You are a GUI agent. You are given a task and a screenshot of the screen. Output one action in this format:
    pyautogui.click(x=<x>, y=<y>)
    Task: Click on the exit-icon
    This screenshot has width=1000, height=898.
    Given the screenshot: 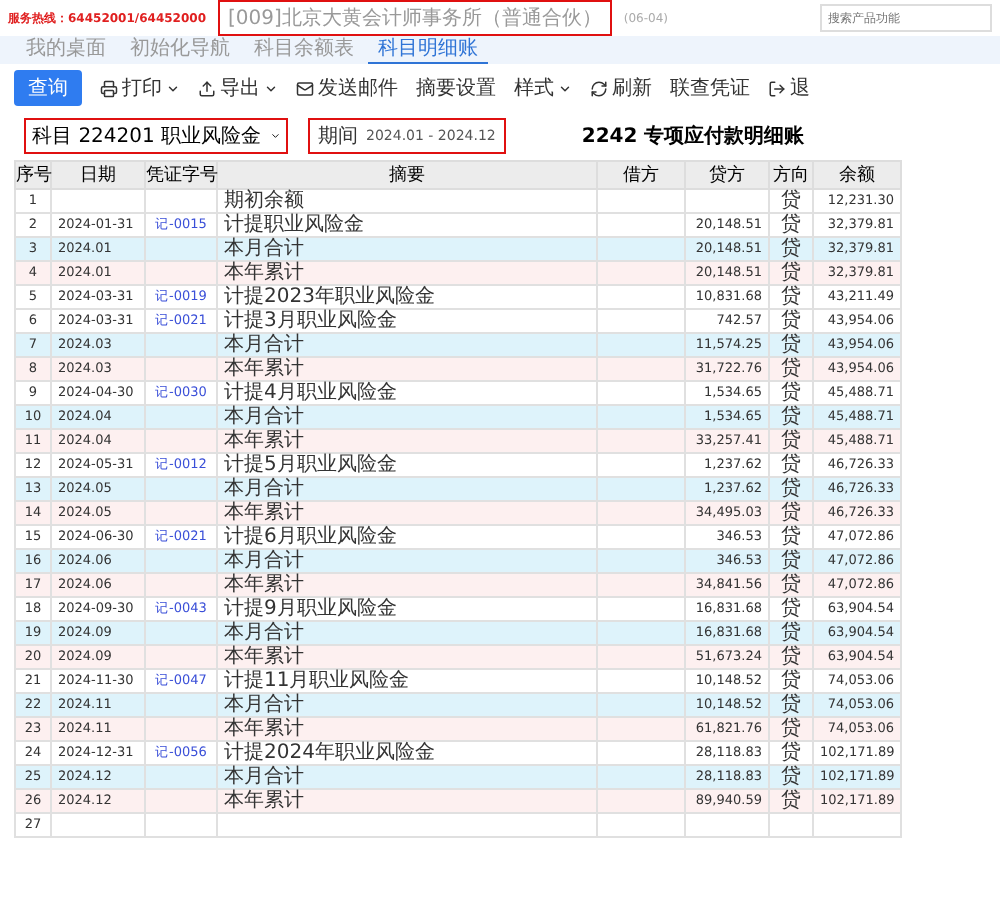 What is the action you would take?
    pyautogui.click(x=777, y=88)
    